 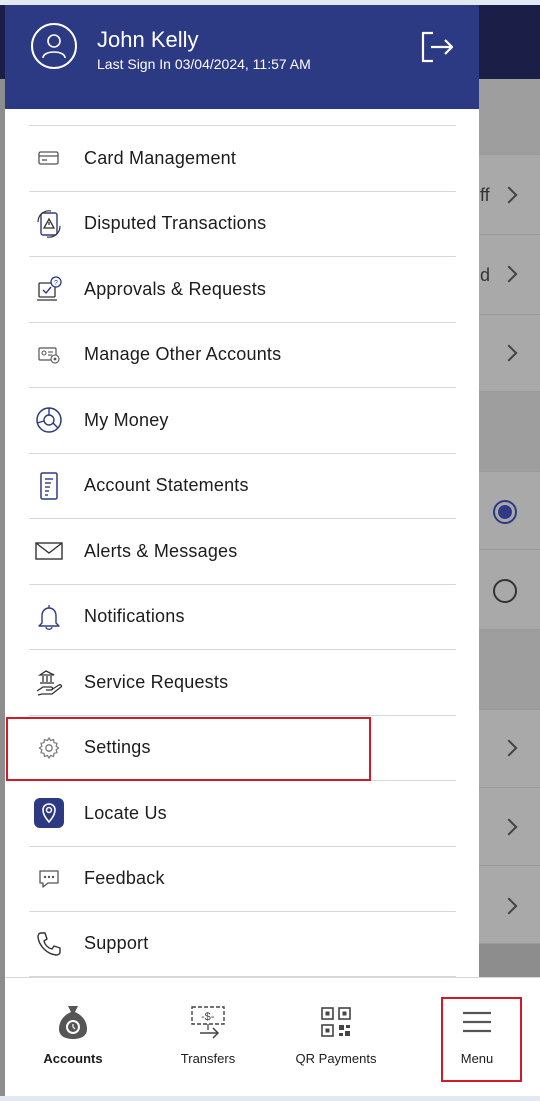 I want to click on service-hand-icon, so click(x=49, y=682).